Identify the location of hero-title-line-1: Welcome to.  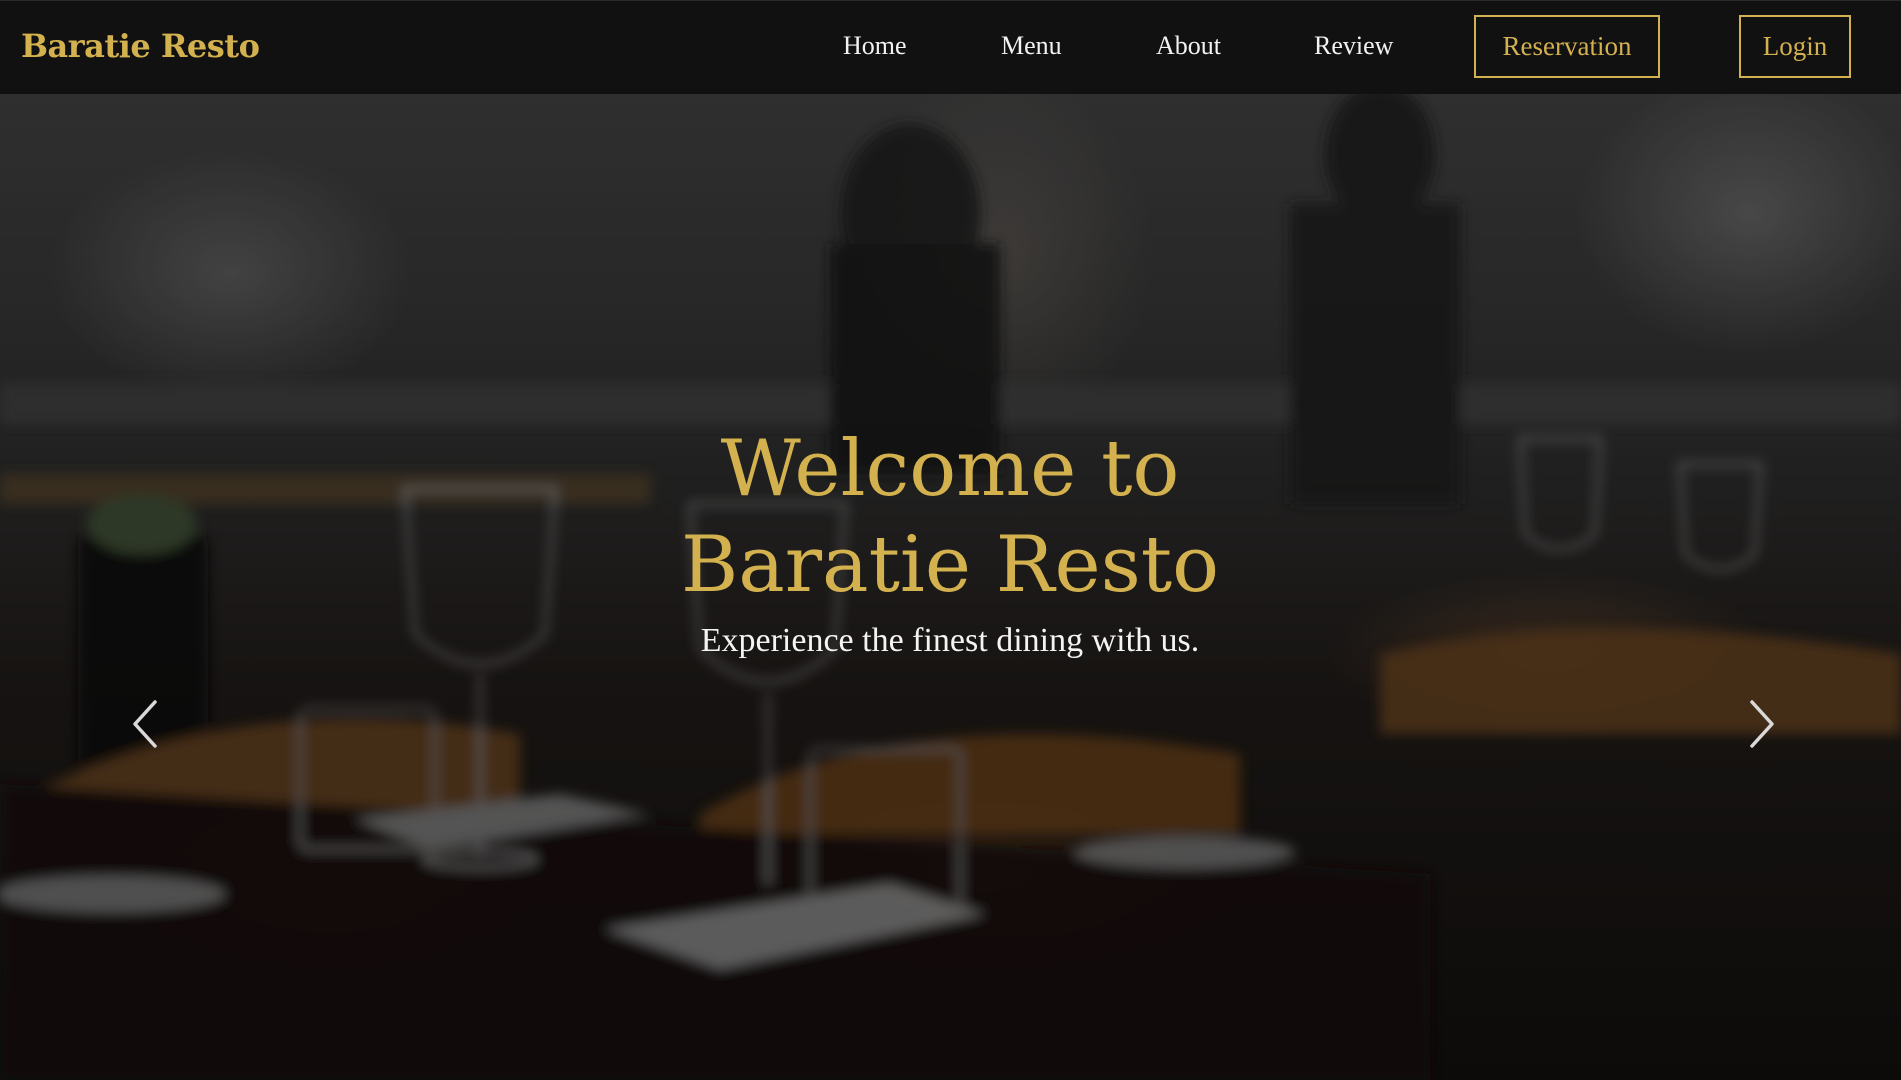
(950, 469).